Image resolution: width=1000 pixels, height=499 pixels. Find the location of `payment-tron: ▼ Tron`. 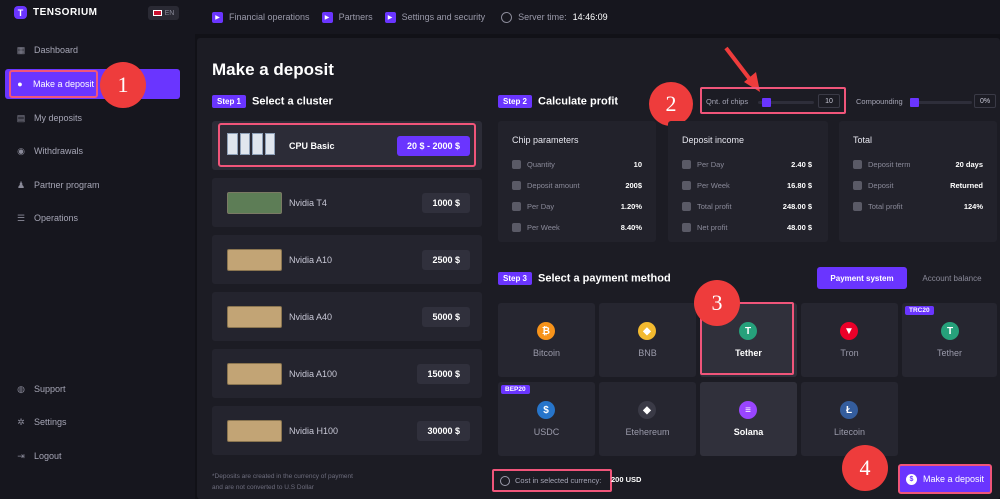

payment-tron: ▼ Tron is located at coordinates (849, 340).